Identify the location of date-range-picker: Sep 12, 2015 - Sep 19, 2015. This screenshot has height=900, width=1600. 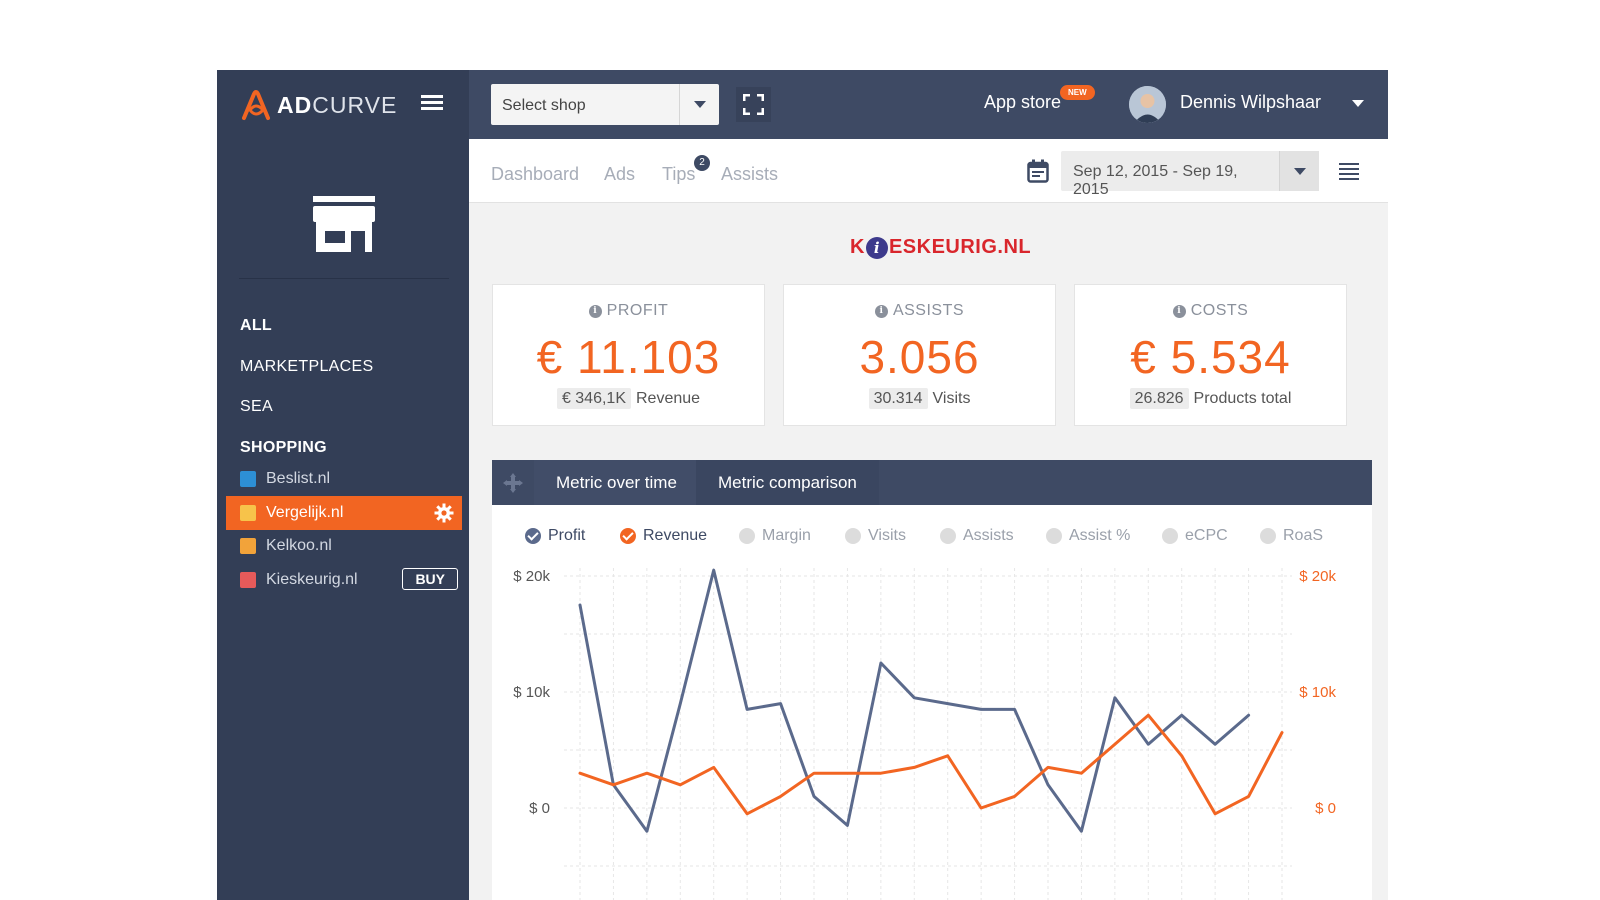
(1190, 174).